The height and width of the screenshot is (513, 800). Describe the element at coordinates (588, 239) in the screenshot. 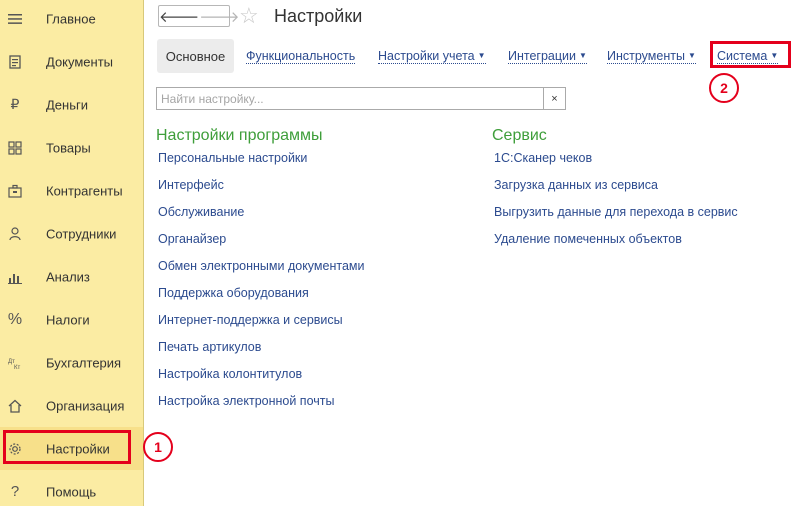

I see `link-delete-marked-objects: Удаление помеченных объектов` at that location.